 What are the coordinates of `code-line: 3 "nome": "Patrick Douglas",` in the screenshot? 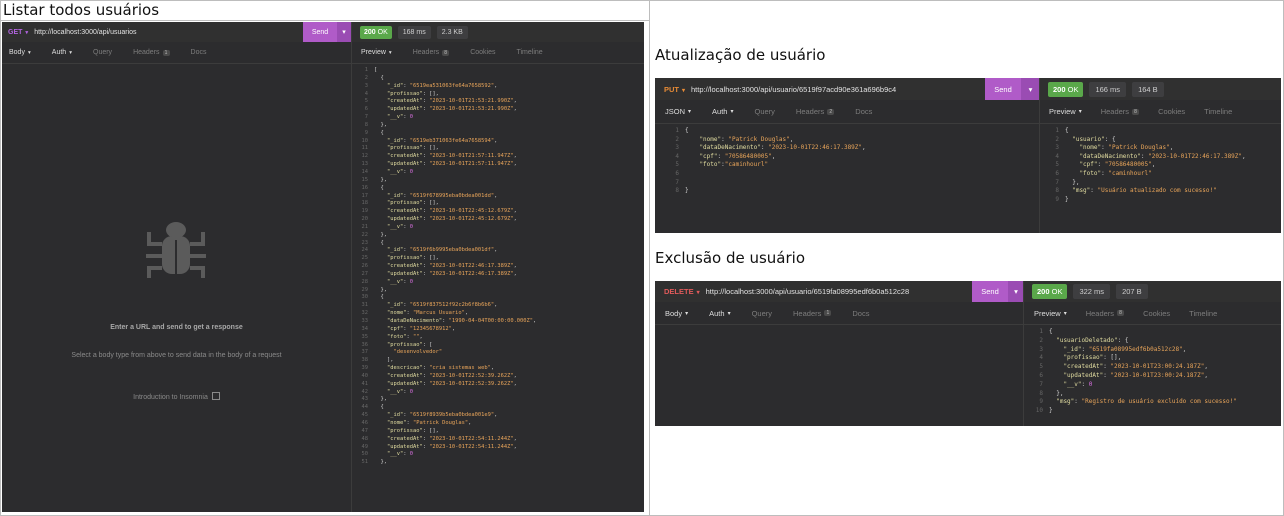 It's located at (1148, 148).